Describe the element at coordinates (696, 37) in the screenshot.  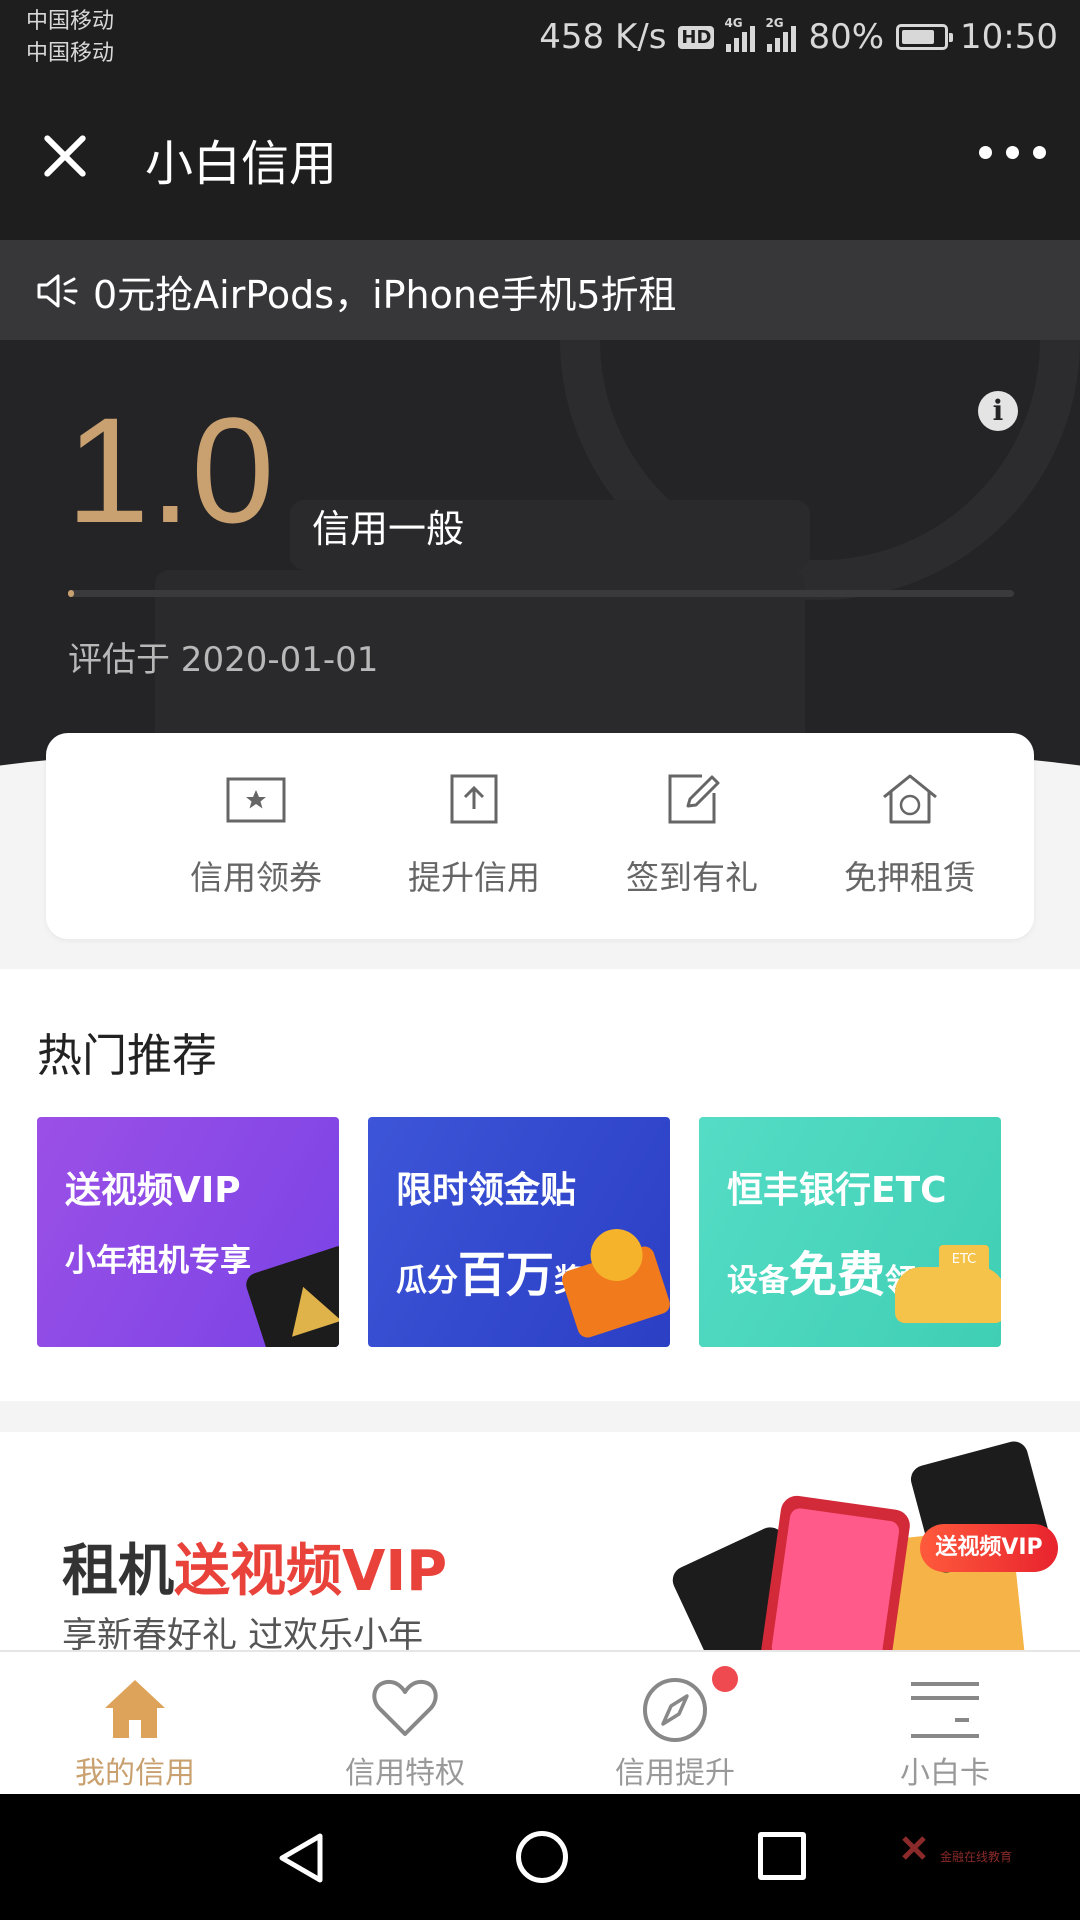
I see `hd-icon: HD` at that location.